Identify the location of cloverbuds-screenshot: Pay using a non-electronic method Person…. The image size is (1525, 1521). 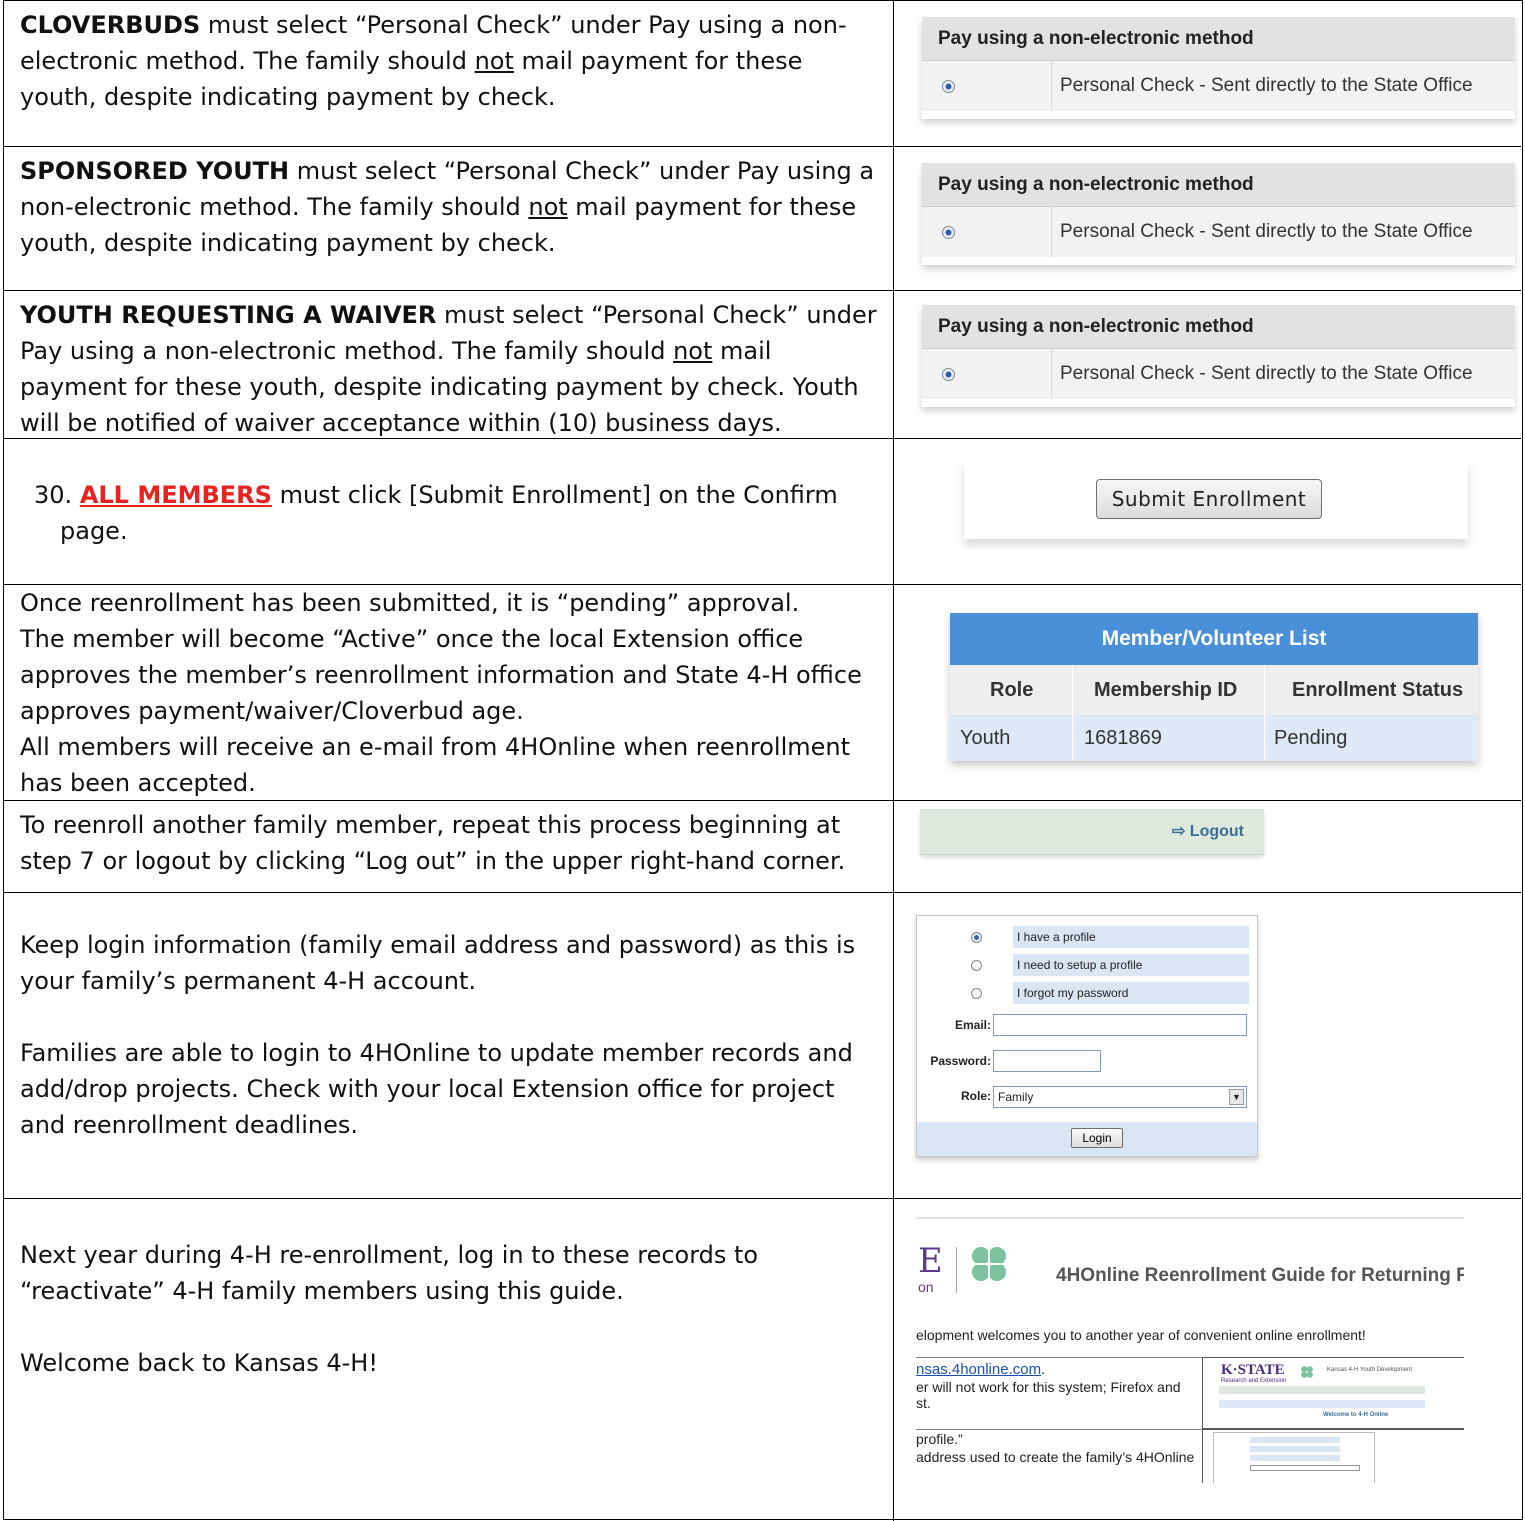
(1207, 73).